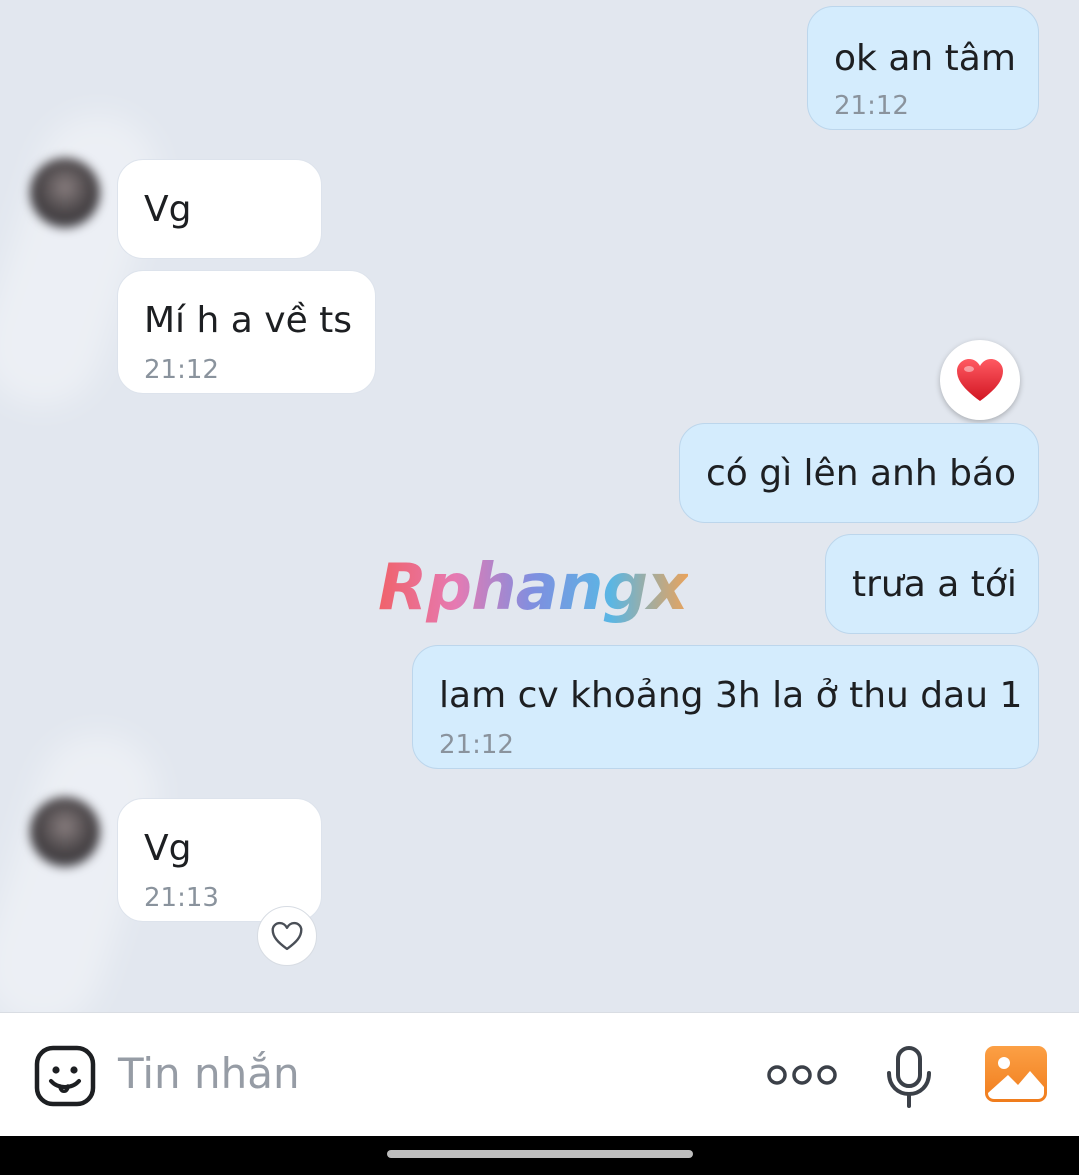  What do you see at coordinates (219, 209) in the screenshot?
I see `message-incoming: Vg` at bounding box center [219, 209].